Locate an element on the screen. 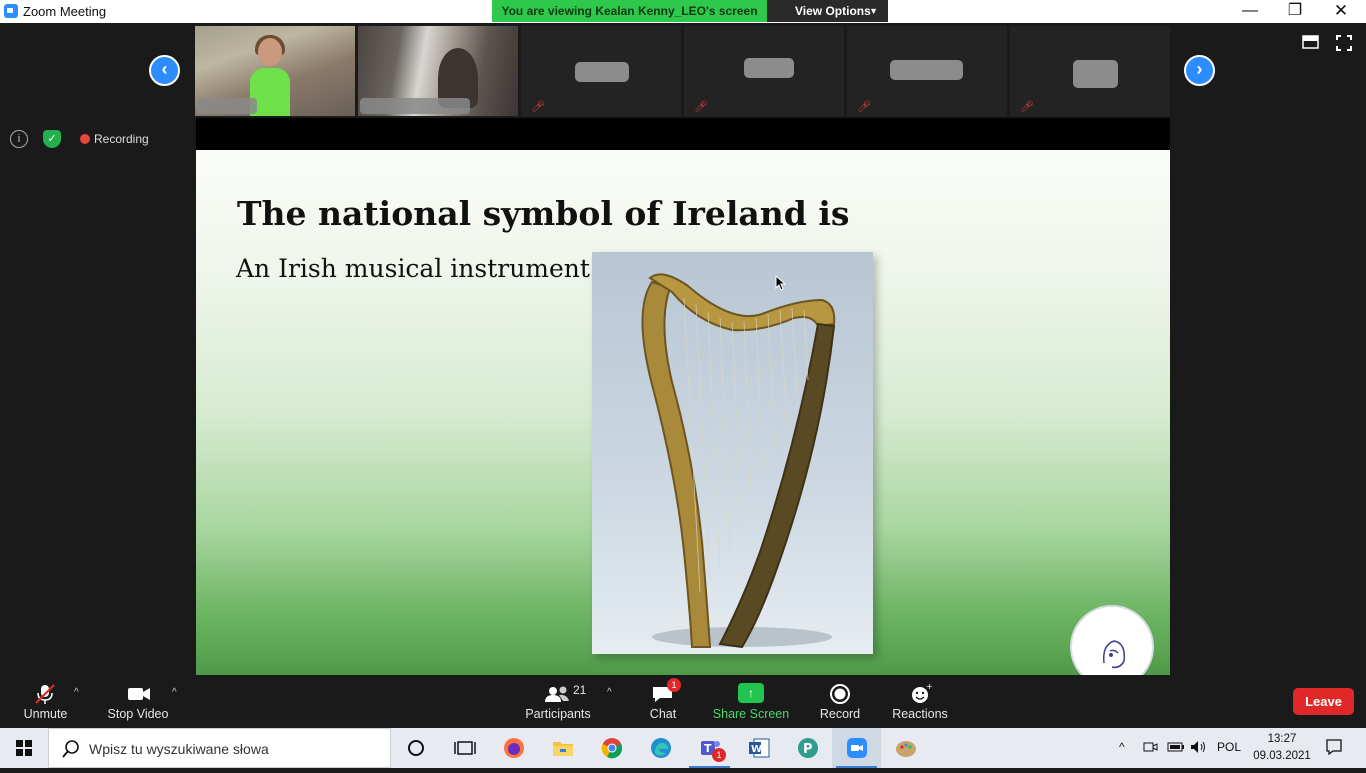 Image resolution: width=1366 pixels, height=773 pixels. muted-microphone-icon is located at coordinates (45, 694).